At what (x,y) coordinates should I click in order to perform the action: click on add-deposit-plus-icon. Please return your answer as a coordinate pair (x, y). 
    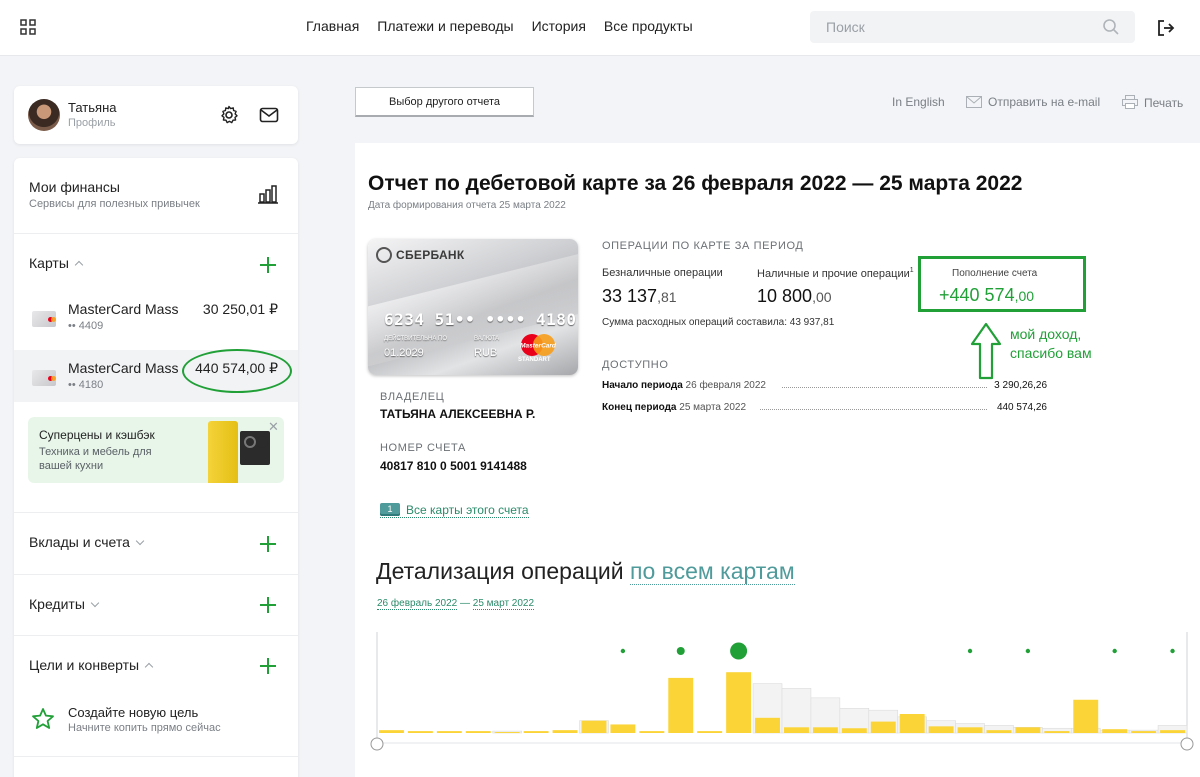
    Looking at the image, I should click on (268, 544).